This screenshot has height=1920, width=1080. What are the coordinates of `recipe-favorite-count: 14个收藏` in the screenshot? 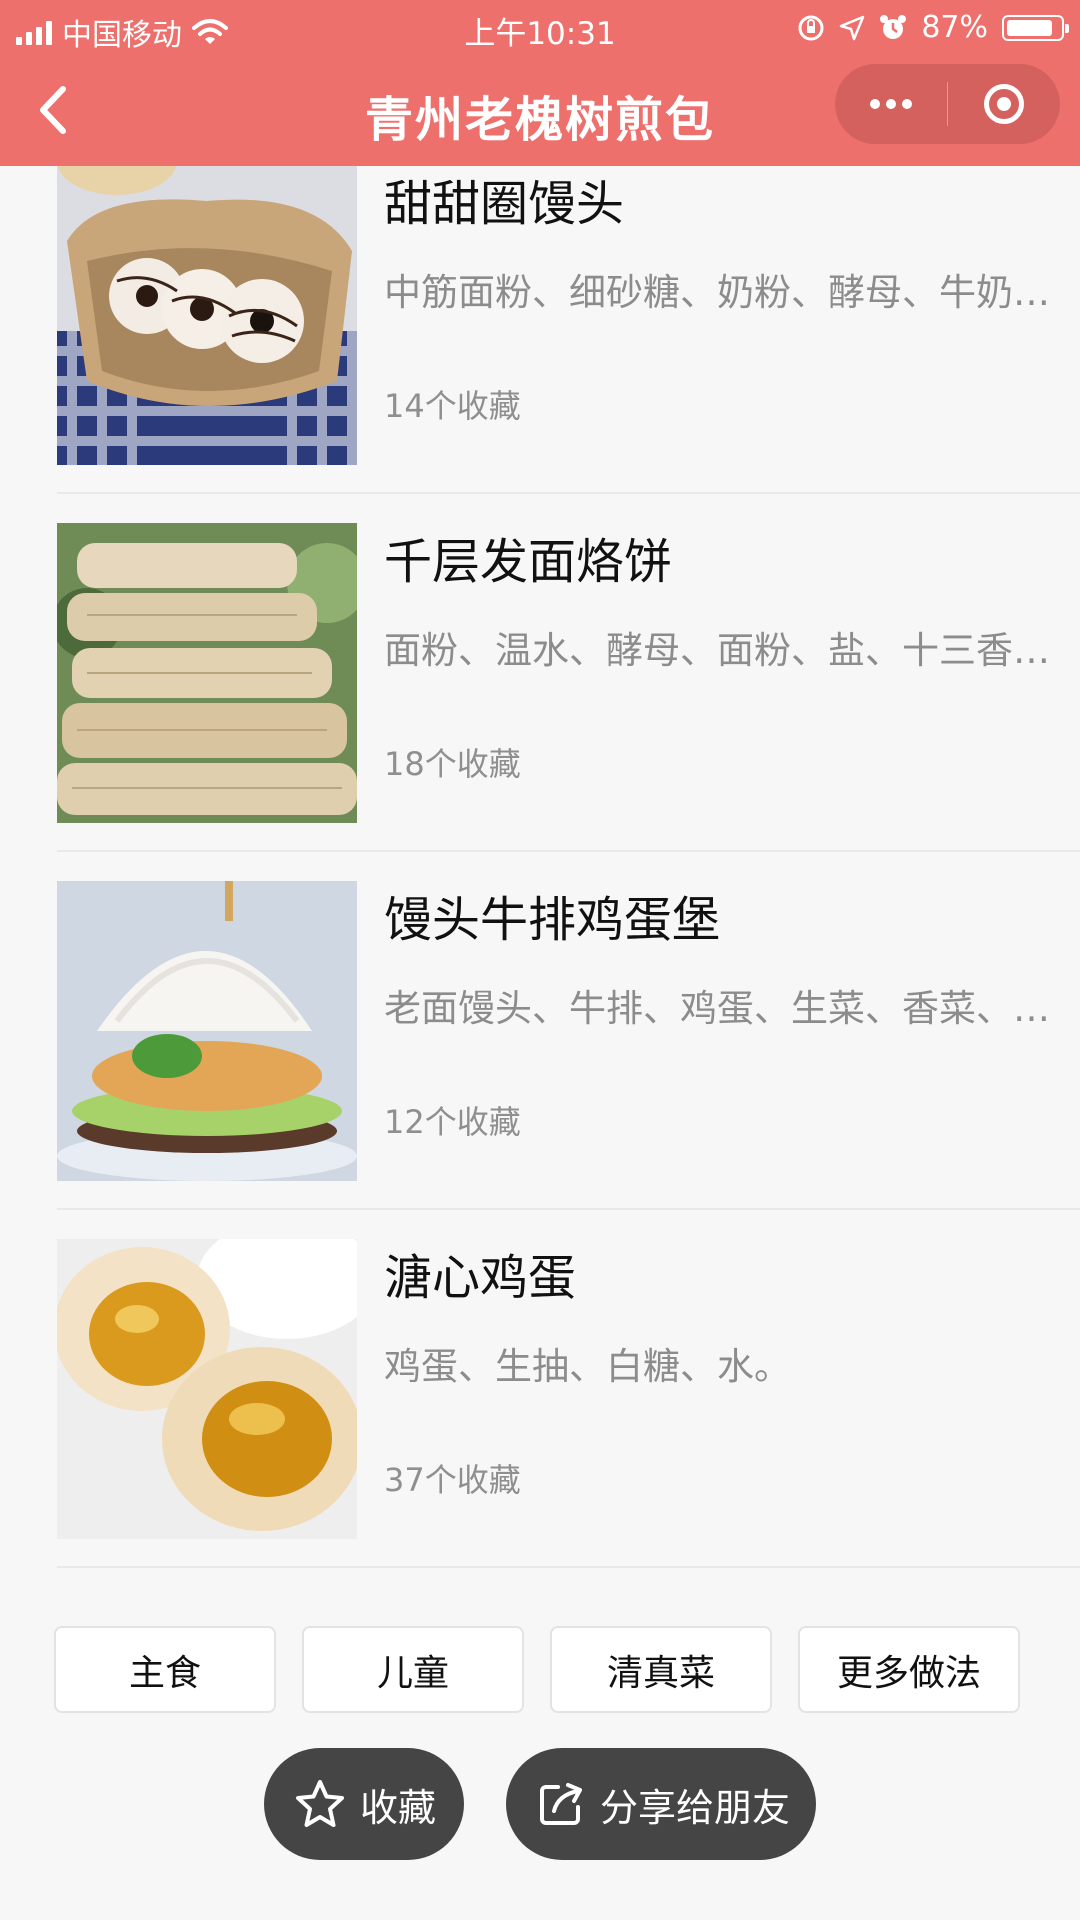 It's located at (452, 406).